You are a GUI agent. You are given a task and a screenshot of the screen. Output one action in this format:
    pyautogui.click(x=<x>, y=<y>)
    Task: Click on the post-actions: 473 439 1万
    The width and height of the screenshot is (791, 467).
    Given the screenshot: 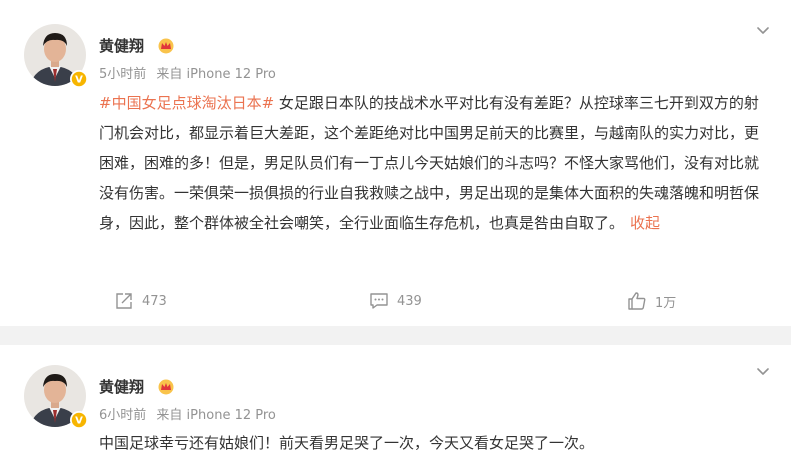 What is the action you would take?
    pyautogui.click(x=395, y=301)
    